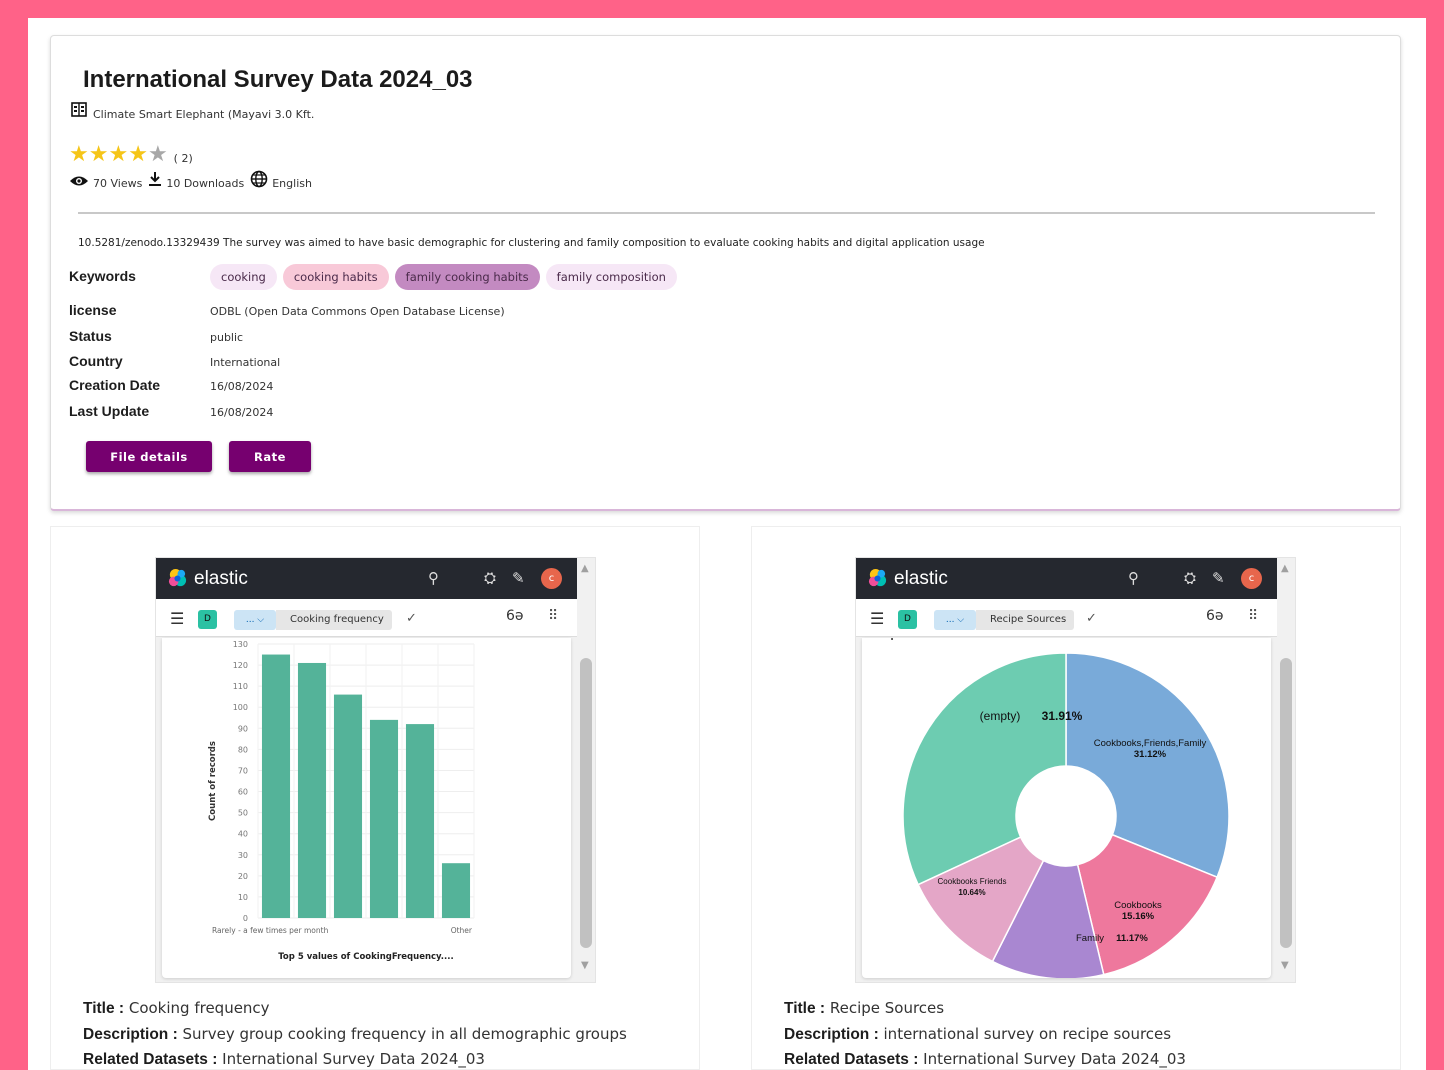 Image resolution: width=1444 pixels, height=1070 pixels. I want to click on y-tick-label: 120, so click(240, 665).